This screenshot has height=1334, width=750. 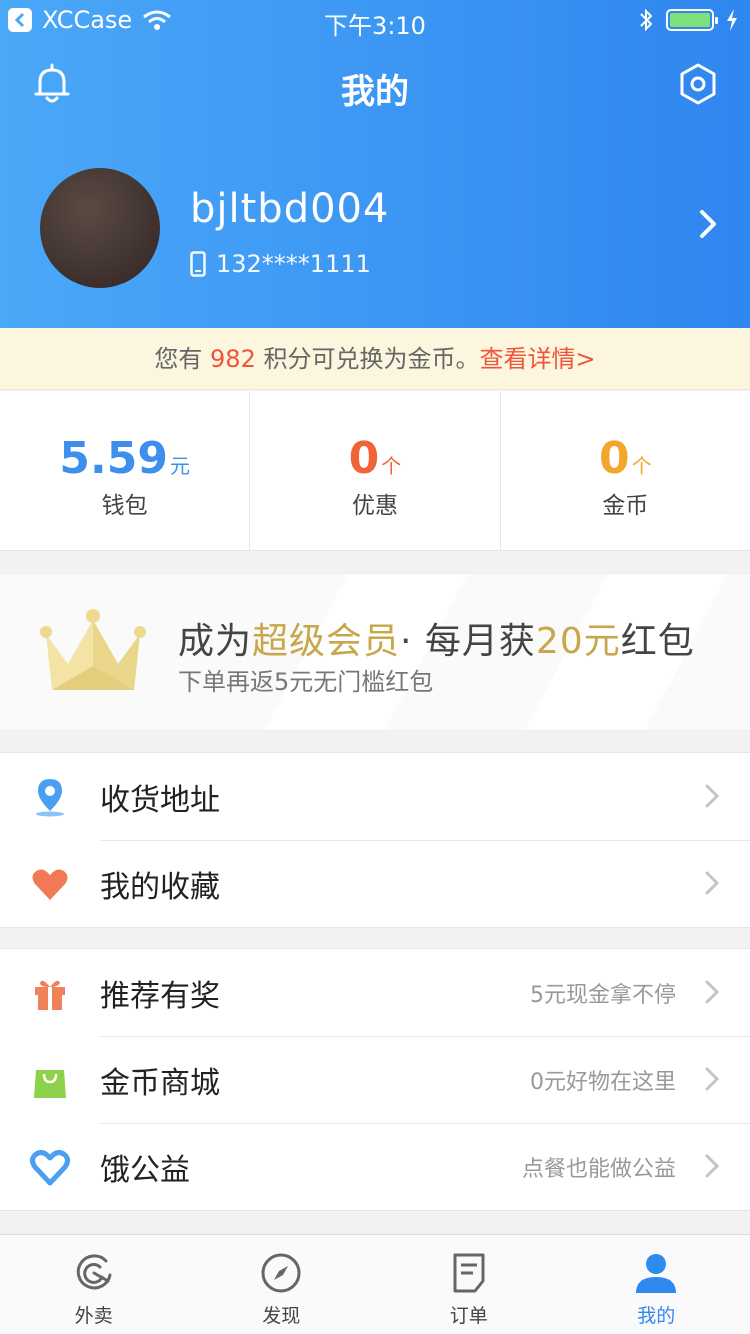 What do you see at coordinates (93, 1316) in the screenshot?
I see `tab-label: 外卖` at bounding box center [93, 1316].